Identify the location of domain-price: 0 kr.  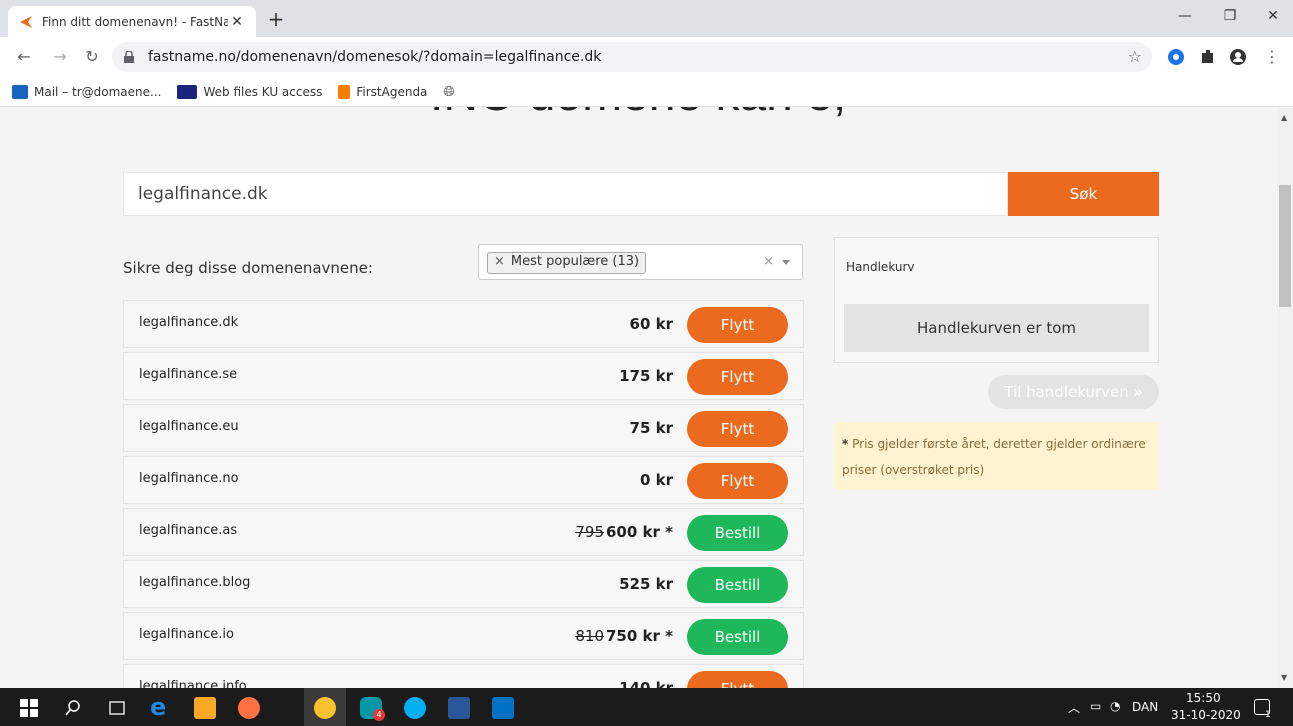
(656, 480).